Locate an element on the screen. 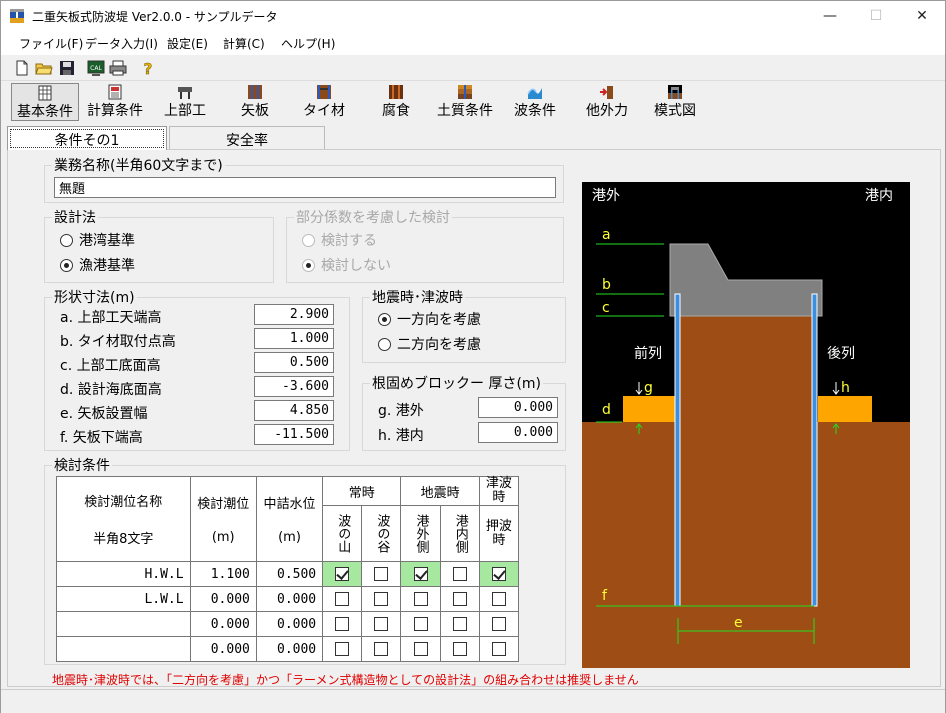 The image size is (946, 713). save-icon is located at coordinates (67, 68).